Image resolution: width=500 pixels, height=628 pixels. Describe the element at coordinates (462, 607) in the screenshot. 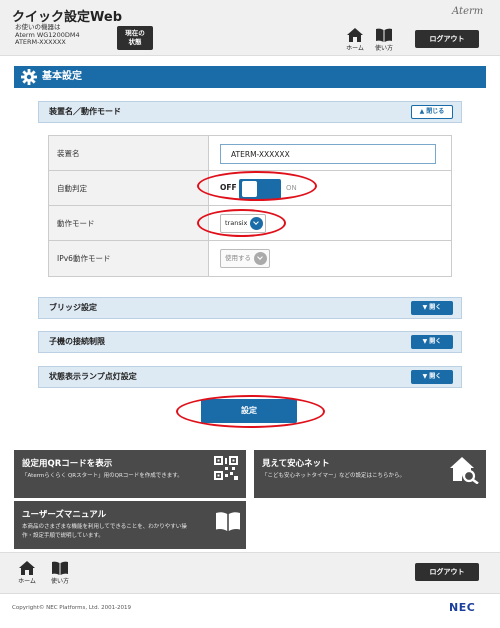

I see `nec-logo: NEC` at that location.